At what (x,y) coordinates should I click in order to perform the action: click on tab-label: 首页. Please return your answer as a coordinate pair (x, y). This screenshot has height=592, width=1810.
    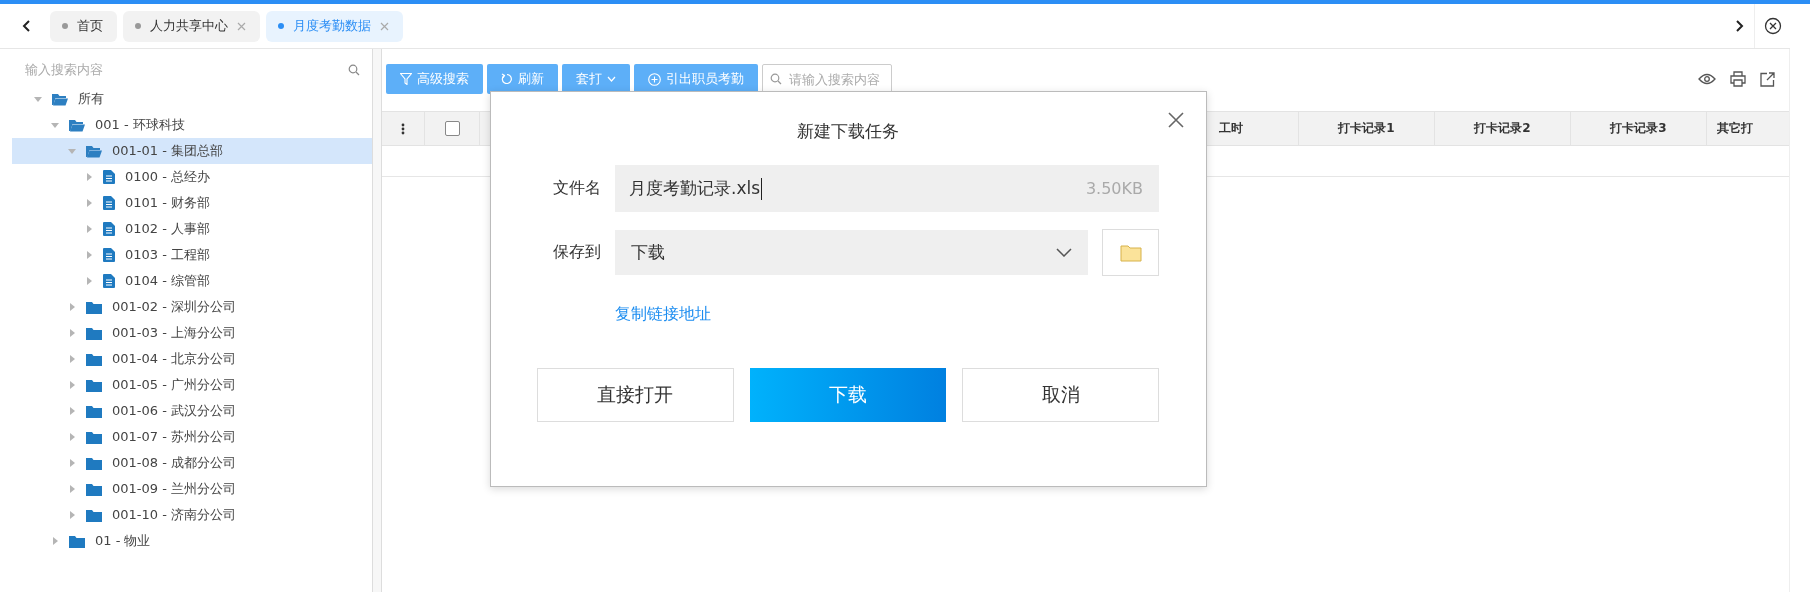
    Looking at the image, I should click on (90, 26).